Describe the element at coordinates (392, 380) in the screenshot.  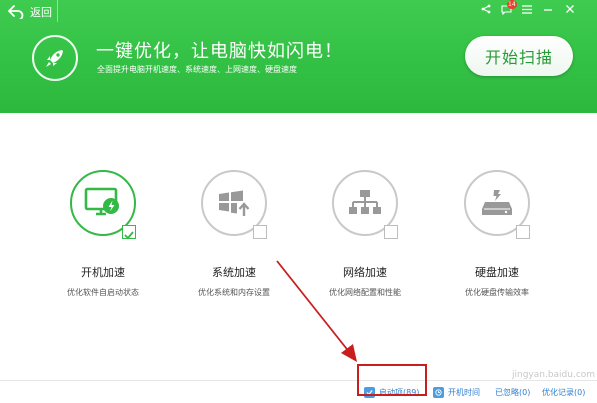
I see `annotation-highlight-box` at that location.